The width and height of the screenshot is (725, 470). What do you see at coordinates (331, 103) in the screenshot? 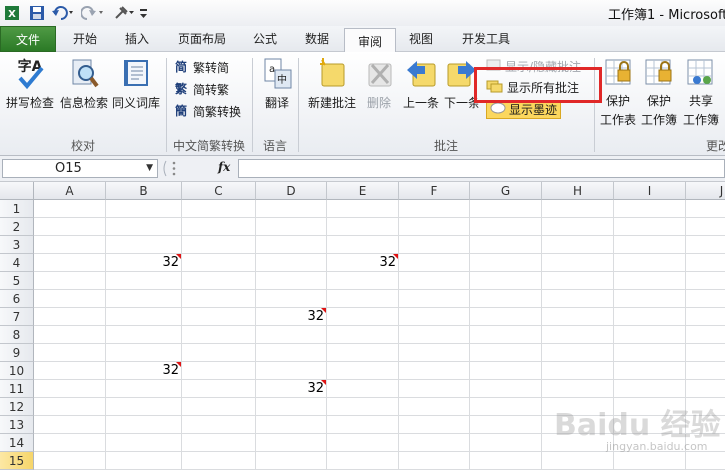
I see `new-comment-label: 新建批注` at bounding box center [331, 103].